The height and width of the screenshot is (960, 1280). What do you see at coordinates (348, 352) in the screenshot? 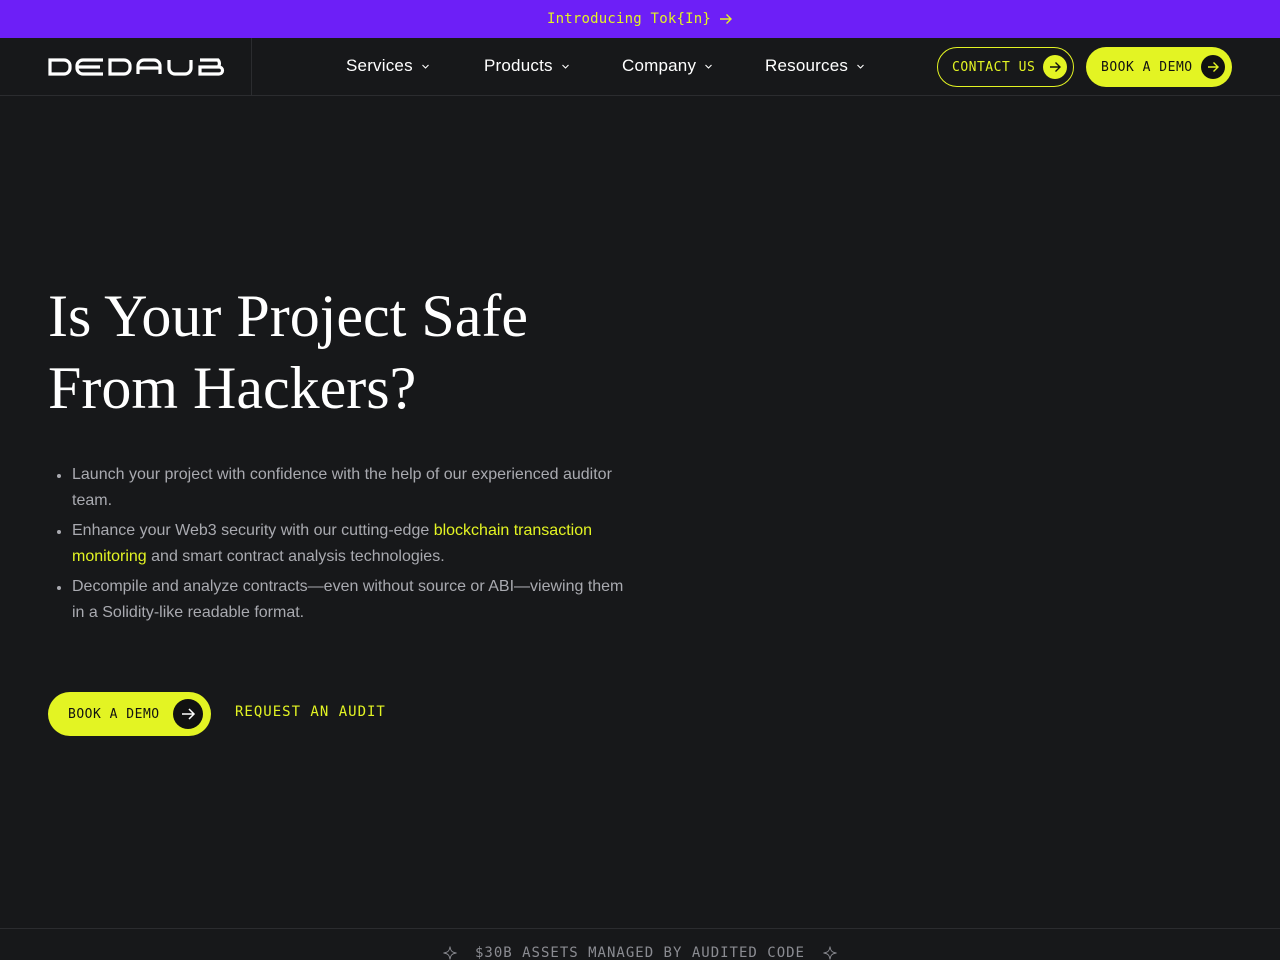
I see `hero-title: Is Your Project Safe From Hackers?` at bounding box center [348, 352].